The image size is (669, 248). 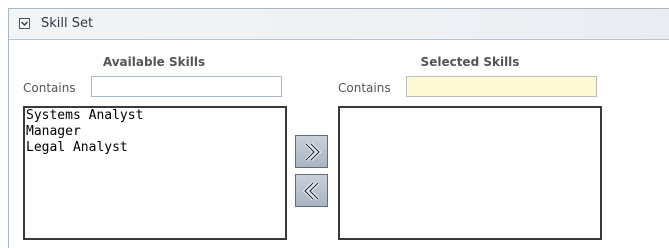 I want to click on collapse-chevron-icon, so click(x=24, y=23).